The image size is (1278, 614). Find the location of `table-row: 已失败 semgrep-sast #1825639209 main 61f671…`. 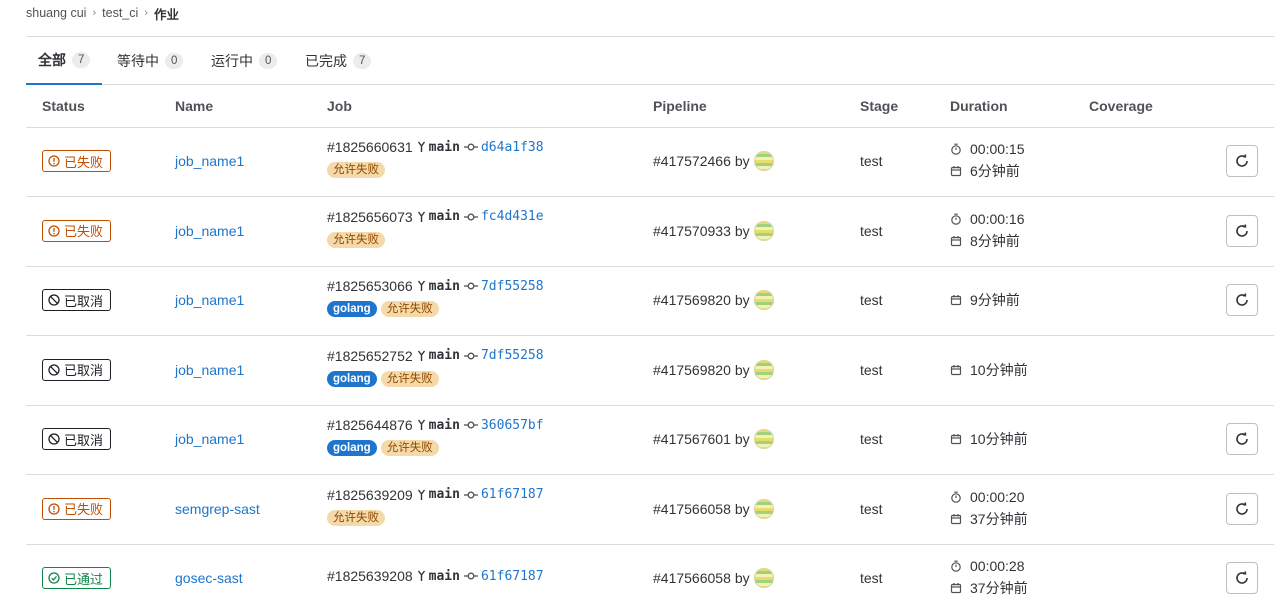

table-row: 已失败 semgrep-sast #1825639209 main 61f671… is located at coordinates (650, 510).